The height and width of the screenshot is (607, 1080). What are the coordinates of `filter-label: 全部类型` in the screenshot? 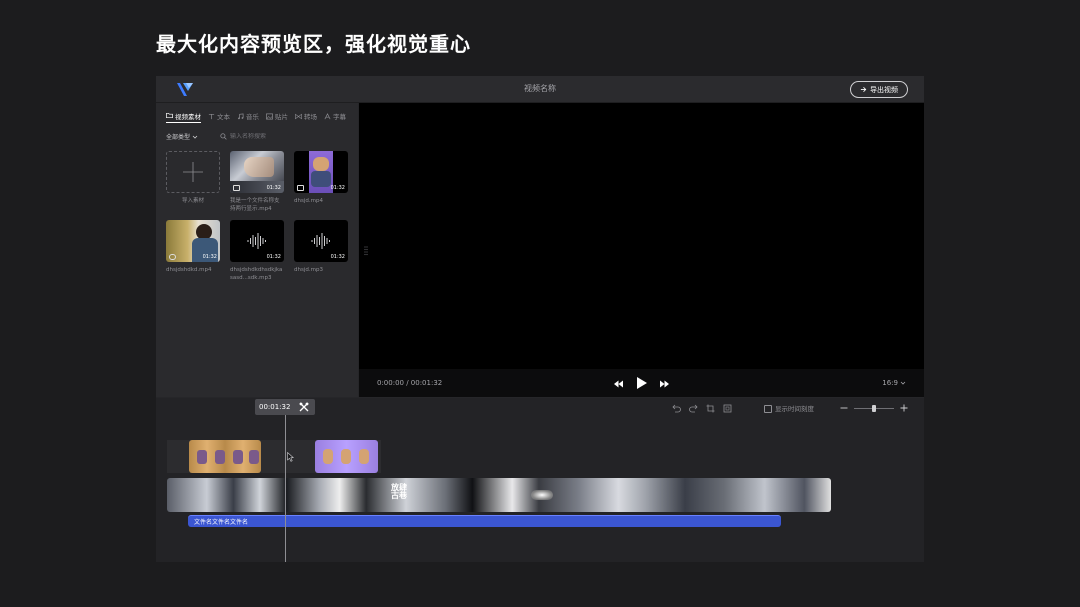 It's located at (178, 137).